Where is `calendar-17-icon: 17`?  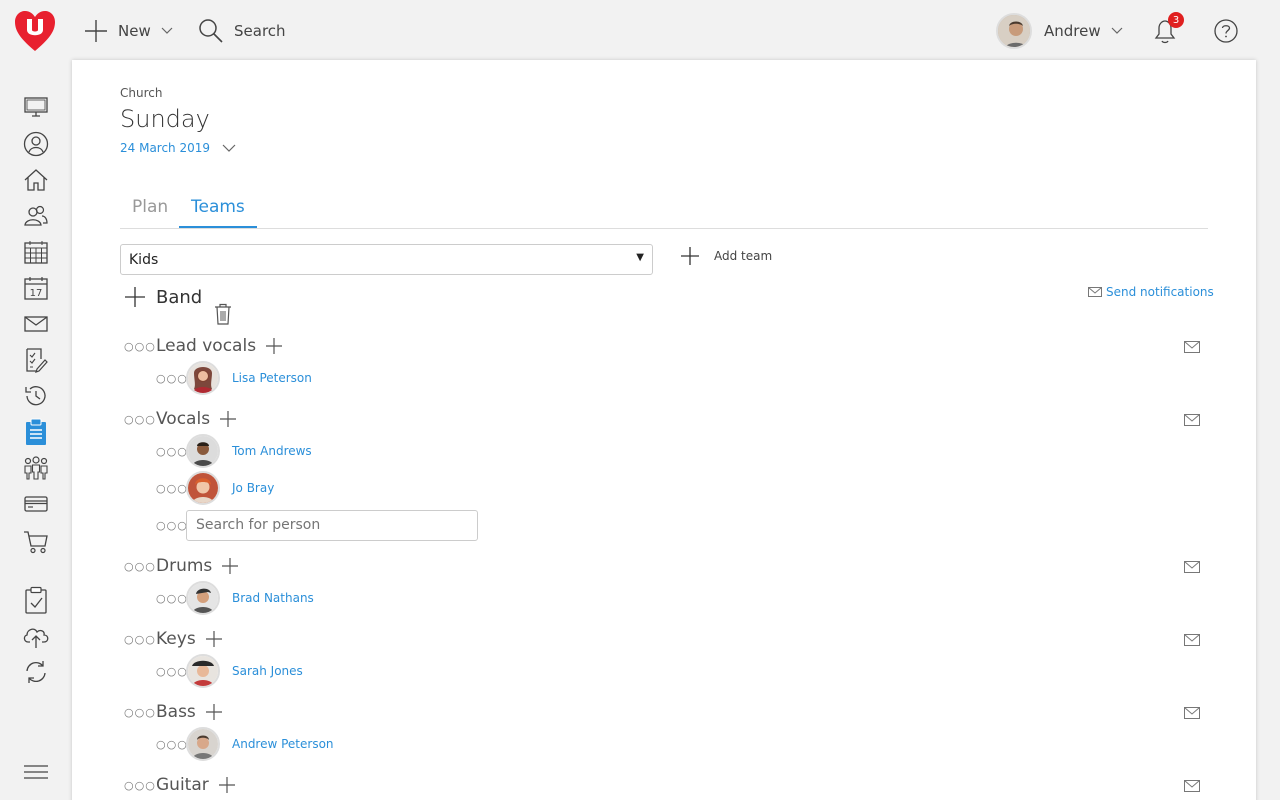
calendar-17-icon: 17 is located at coordinates (36, 288).